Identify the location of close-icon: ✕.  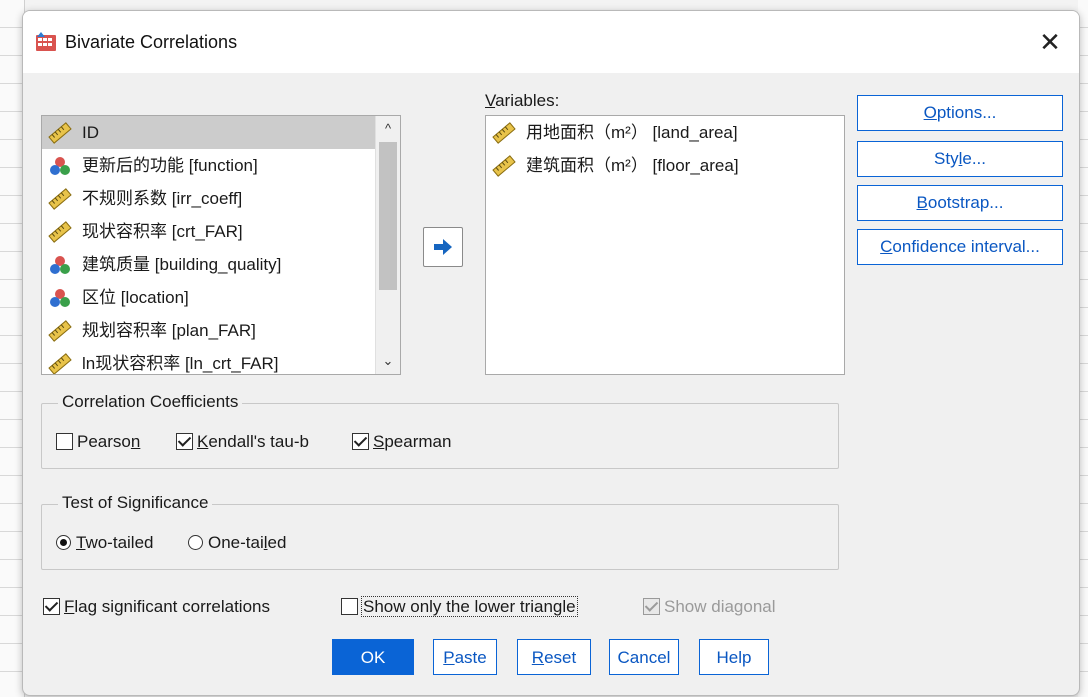
(1050, 42).